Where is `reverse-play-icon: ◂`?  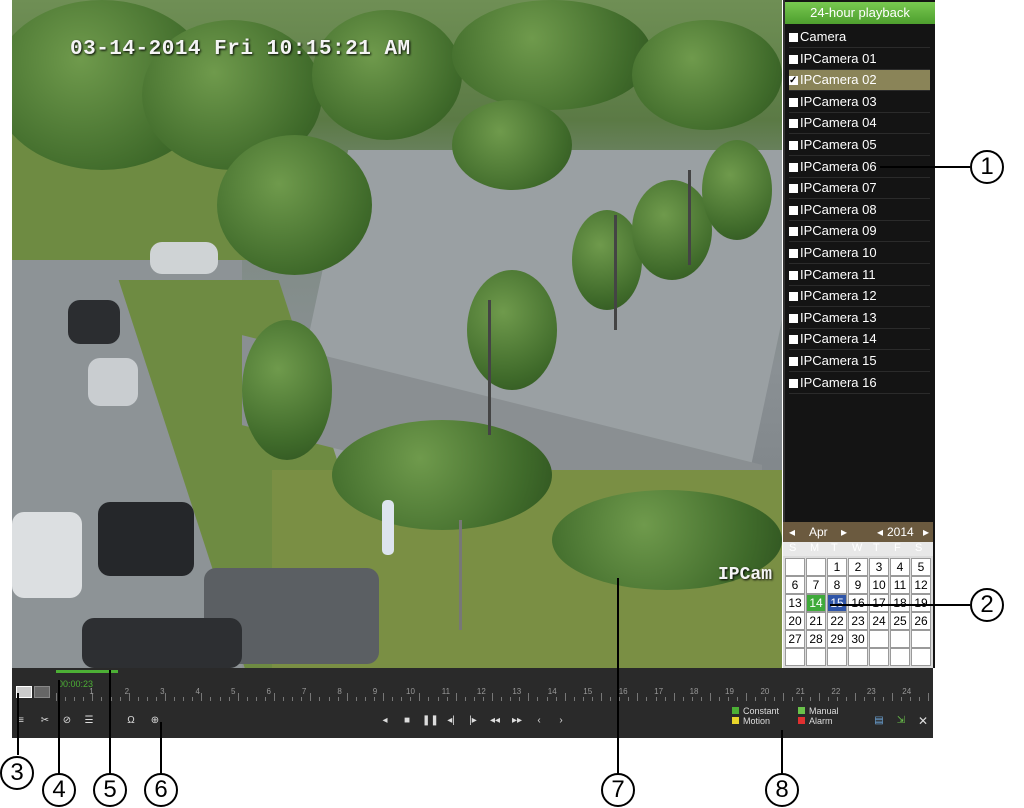 reverse-play-icon: ◂ is located at coordinates (385, 721).